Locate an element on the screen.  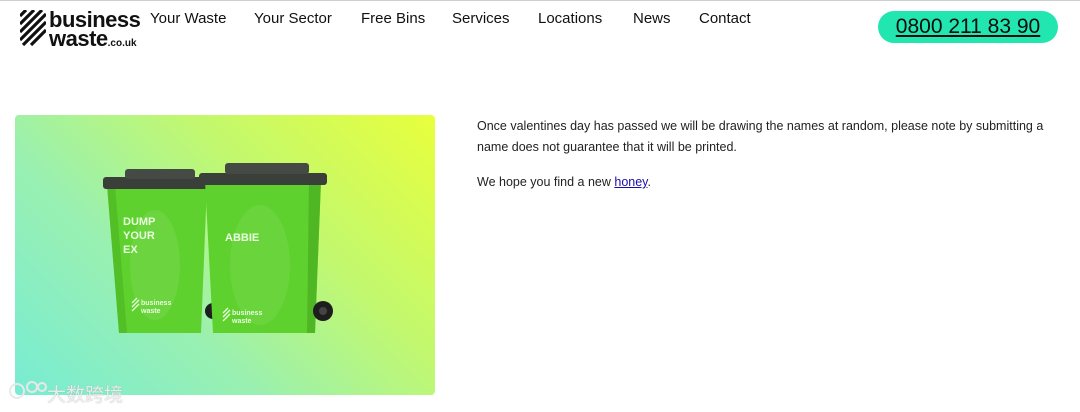
logo-text-waste: waste.co.uk is located at coordinates (93, 38).